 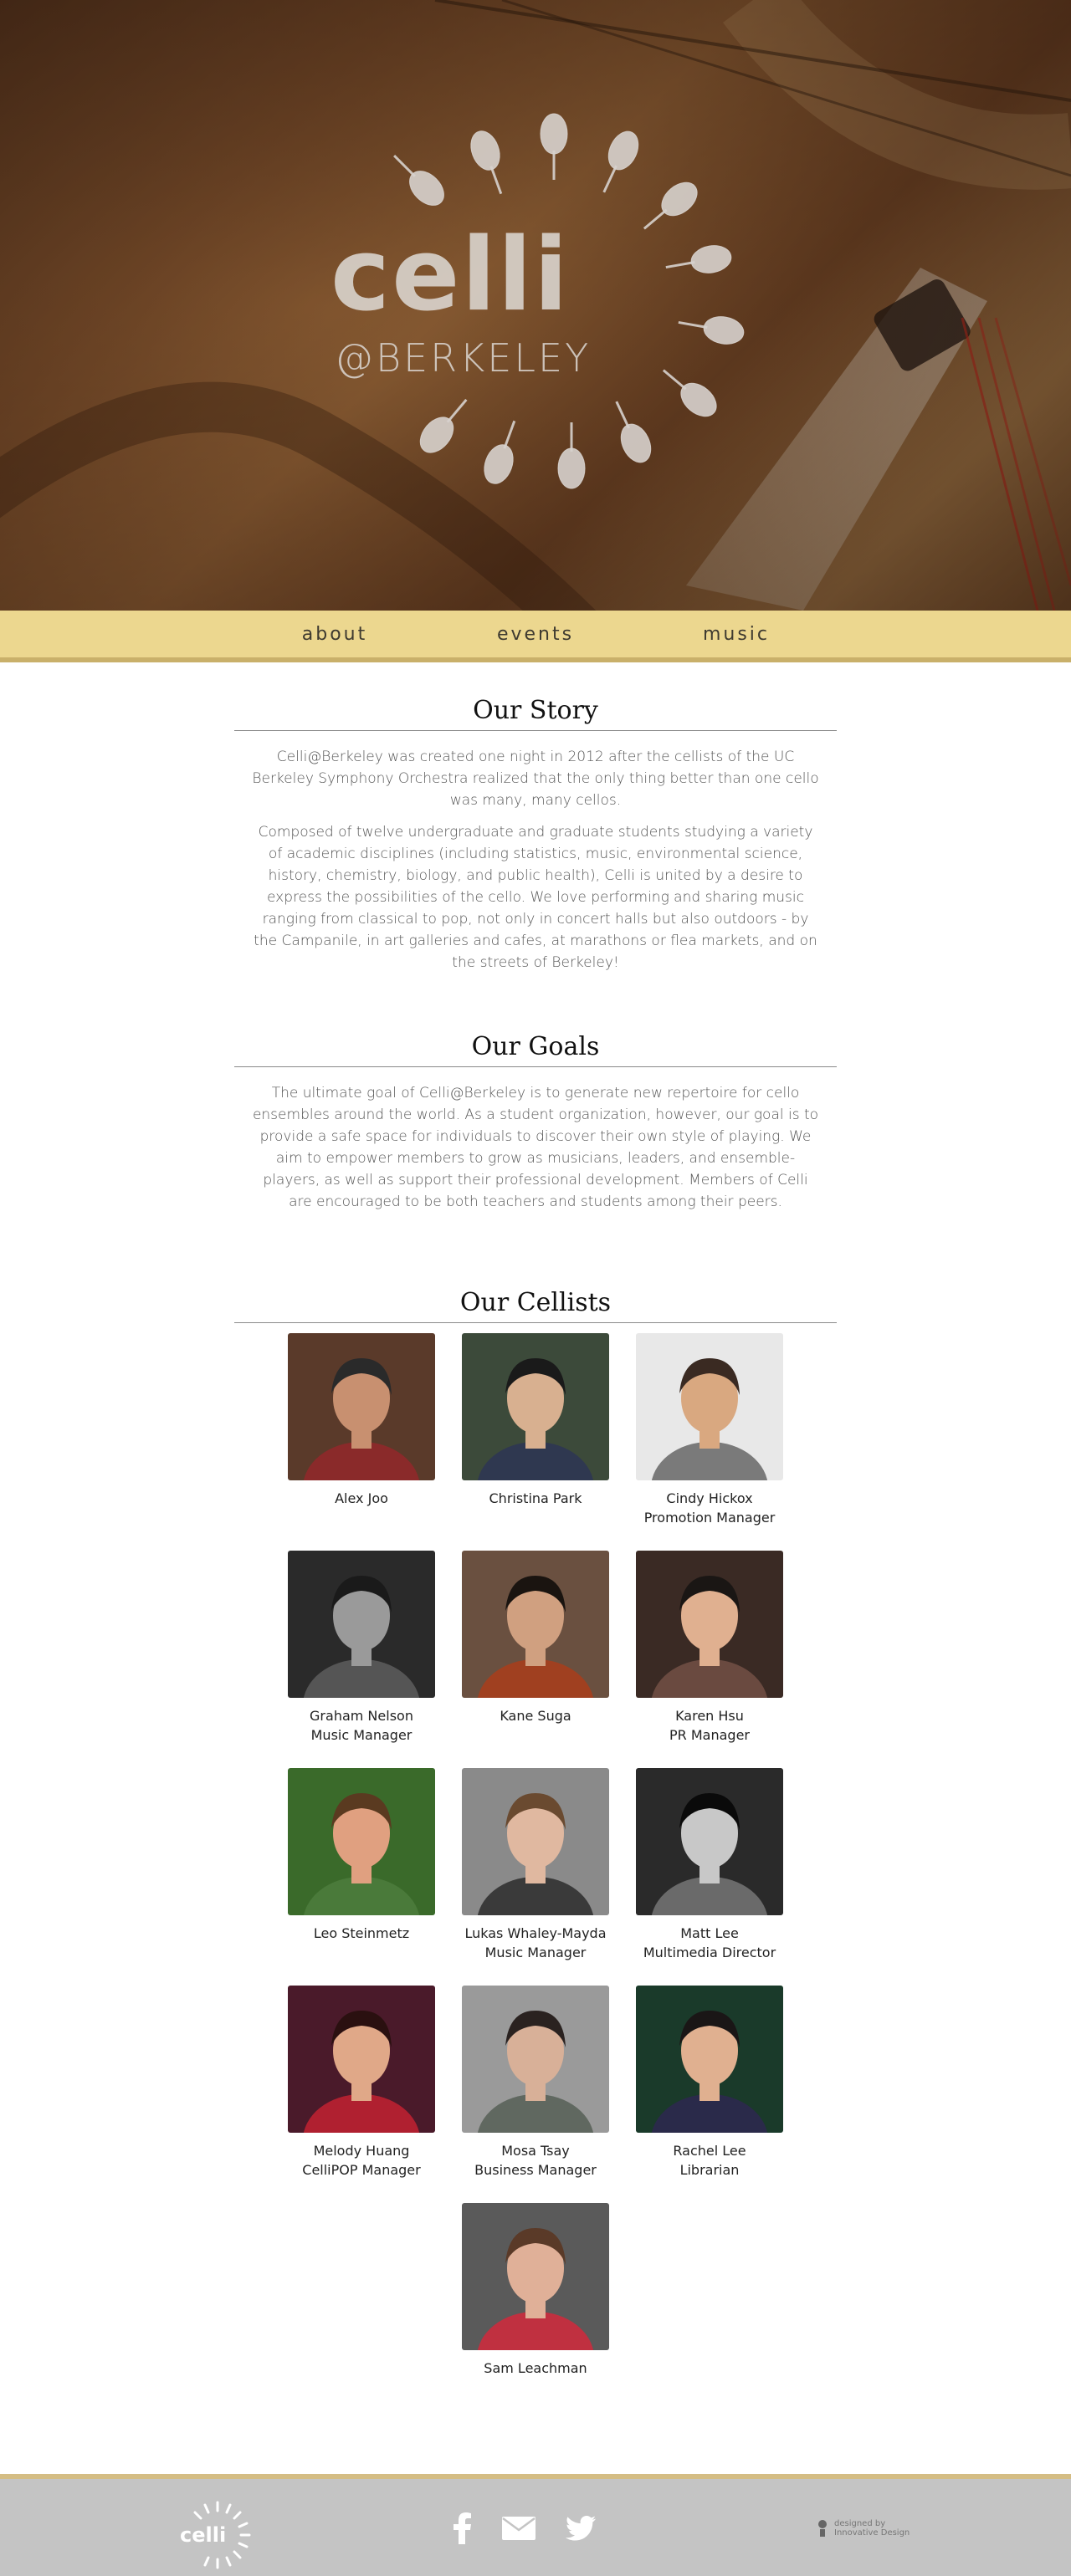 What do you see at coordinates (535, 1305) in the screenshot?
I see `cellists-title: Our Cellists` at bounding box center [535, 1305].